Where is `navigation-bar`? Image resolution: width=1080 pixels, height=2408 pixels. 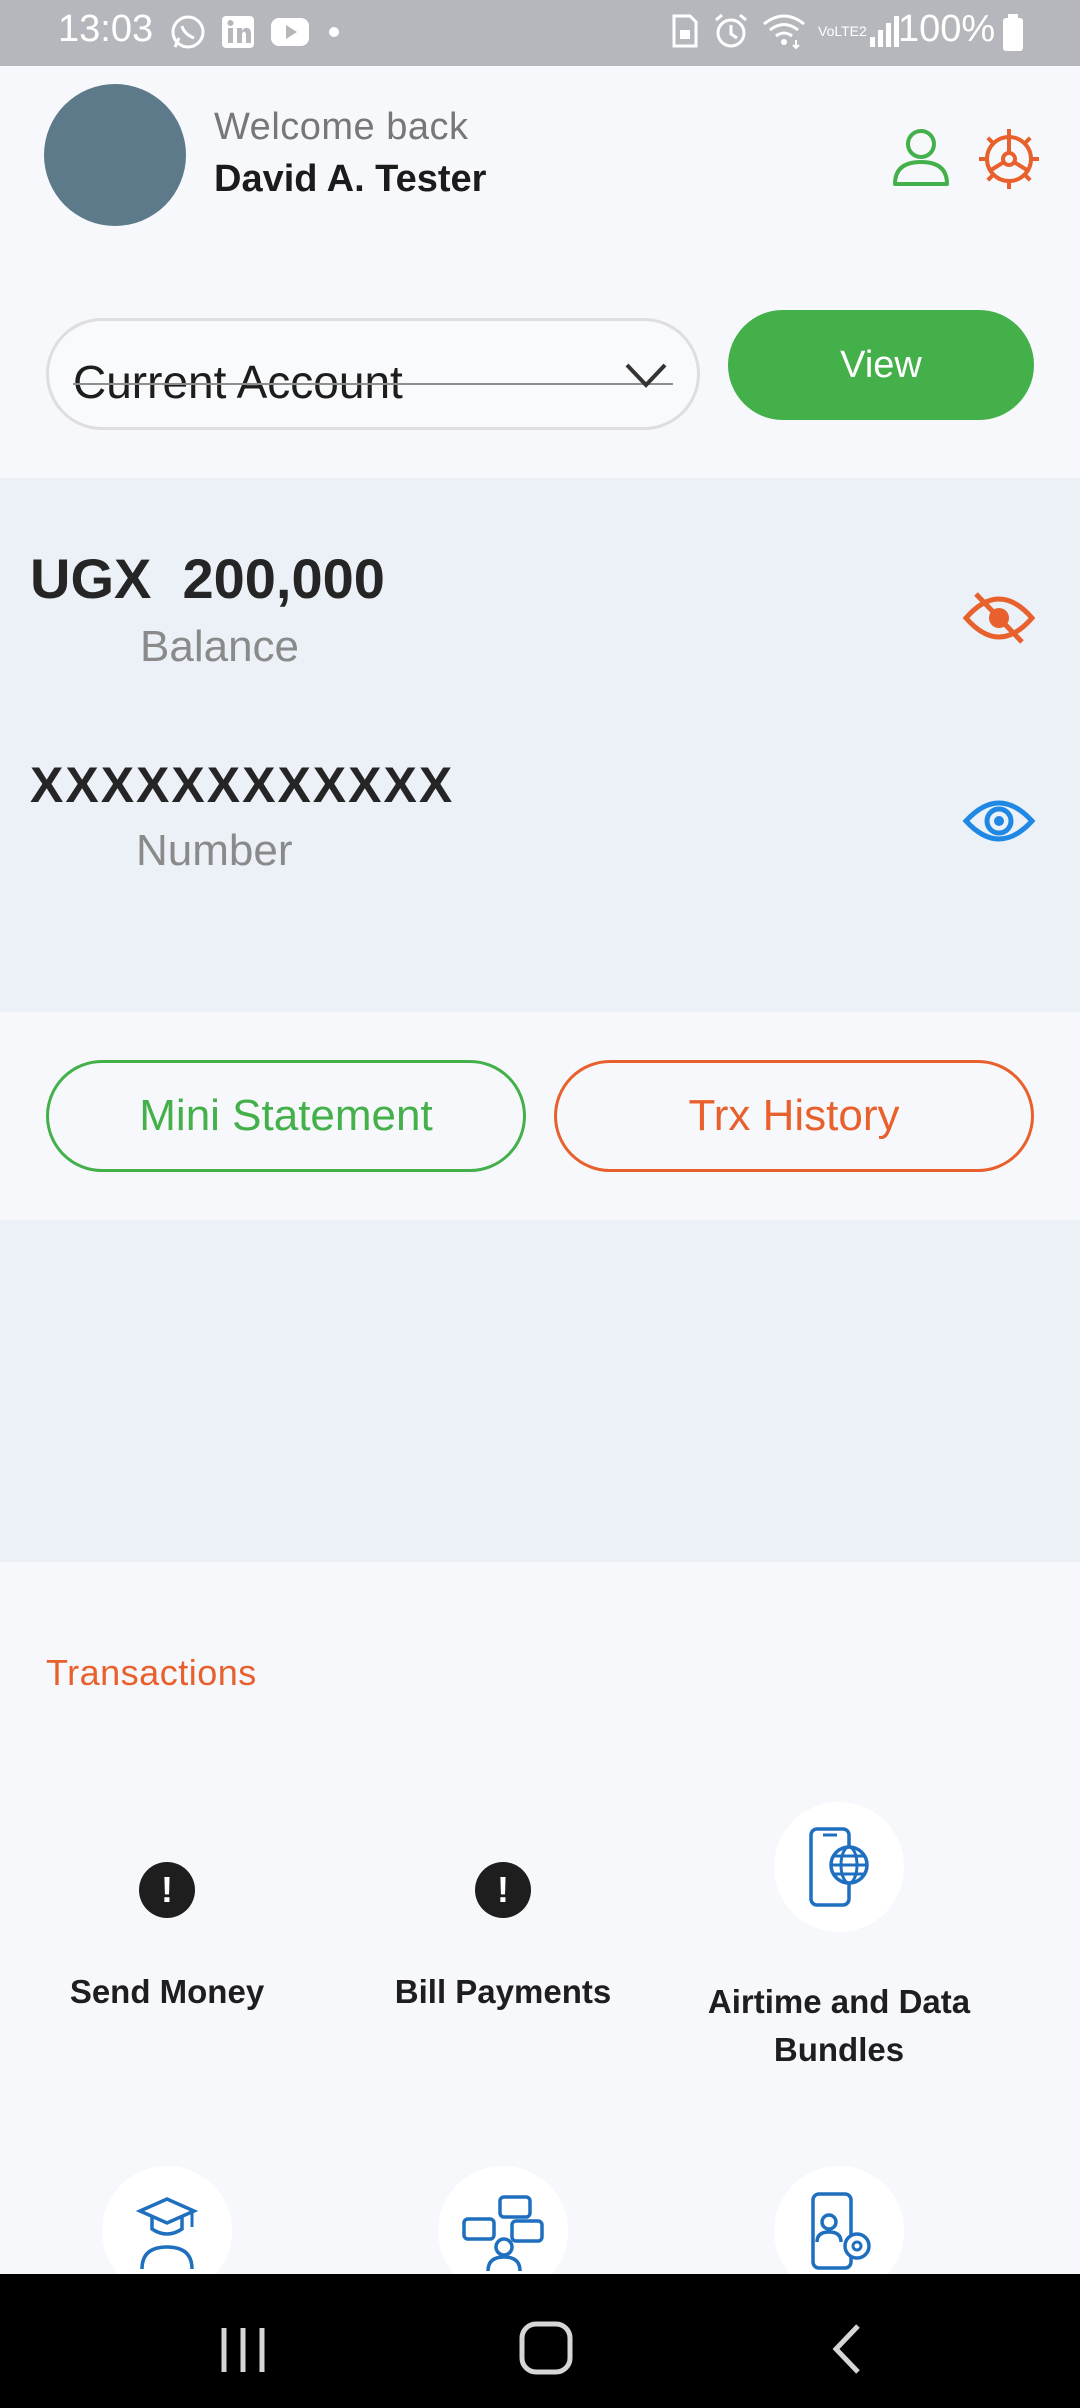 navigation-bar is located at coordinates (540, 2341).